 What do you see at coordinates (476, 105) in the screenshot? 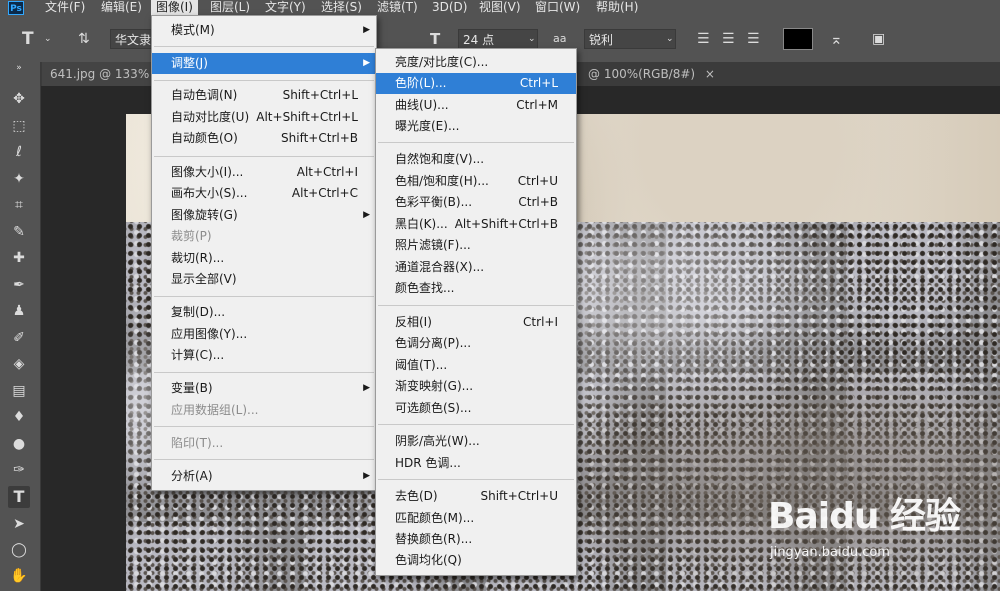
I see `adjust-menu-item: 曲线(U)... Ctrl+M` at bounding box center [476, 105].